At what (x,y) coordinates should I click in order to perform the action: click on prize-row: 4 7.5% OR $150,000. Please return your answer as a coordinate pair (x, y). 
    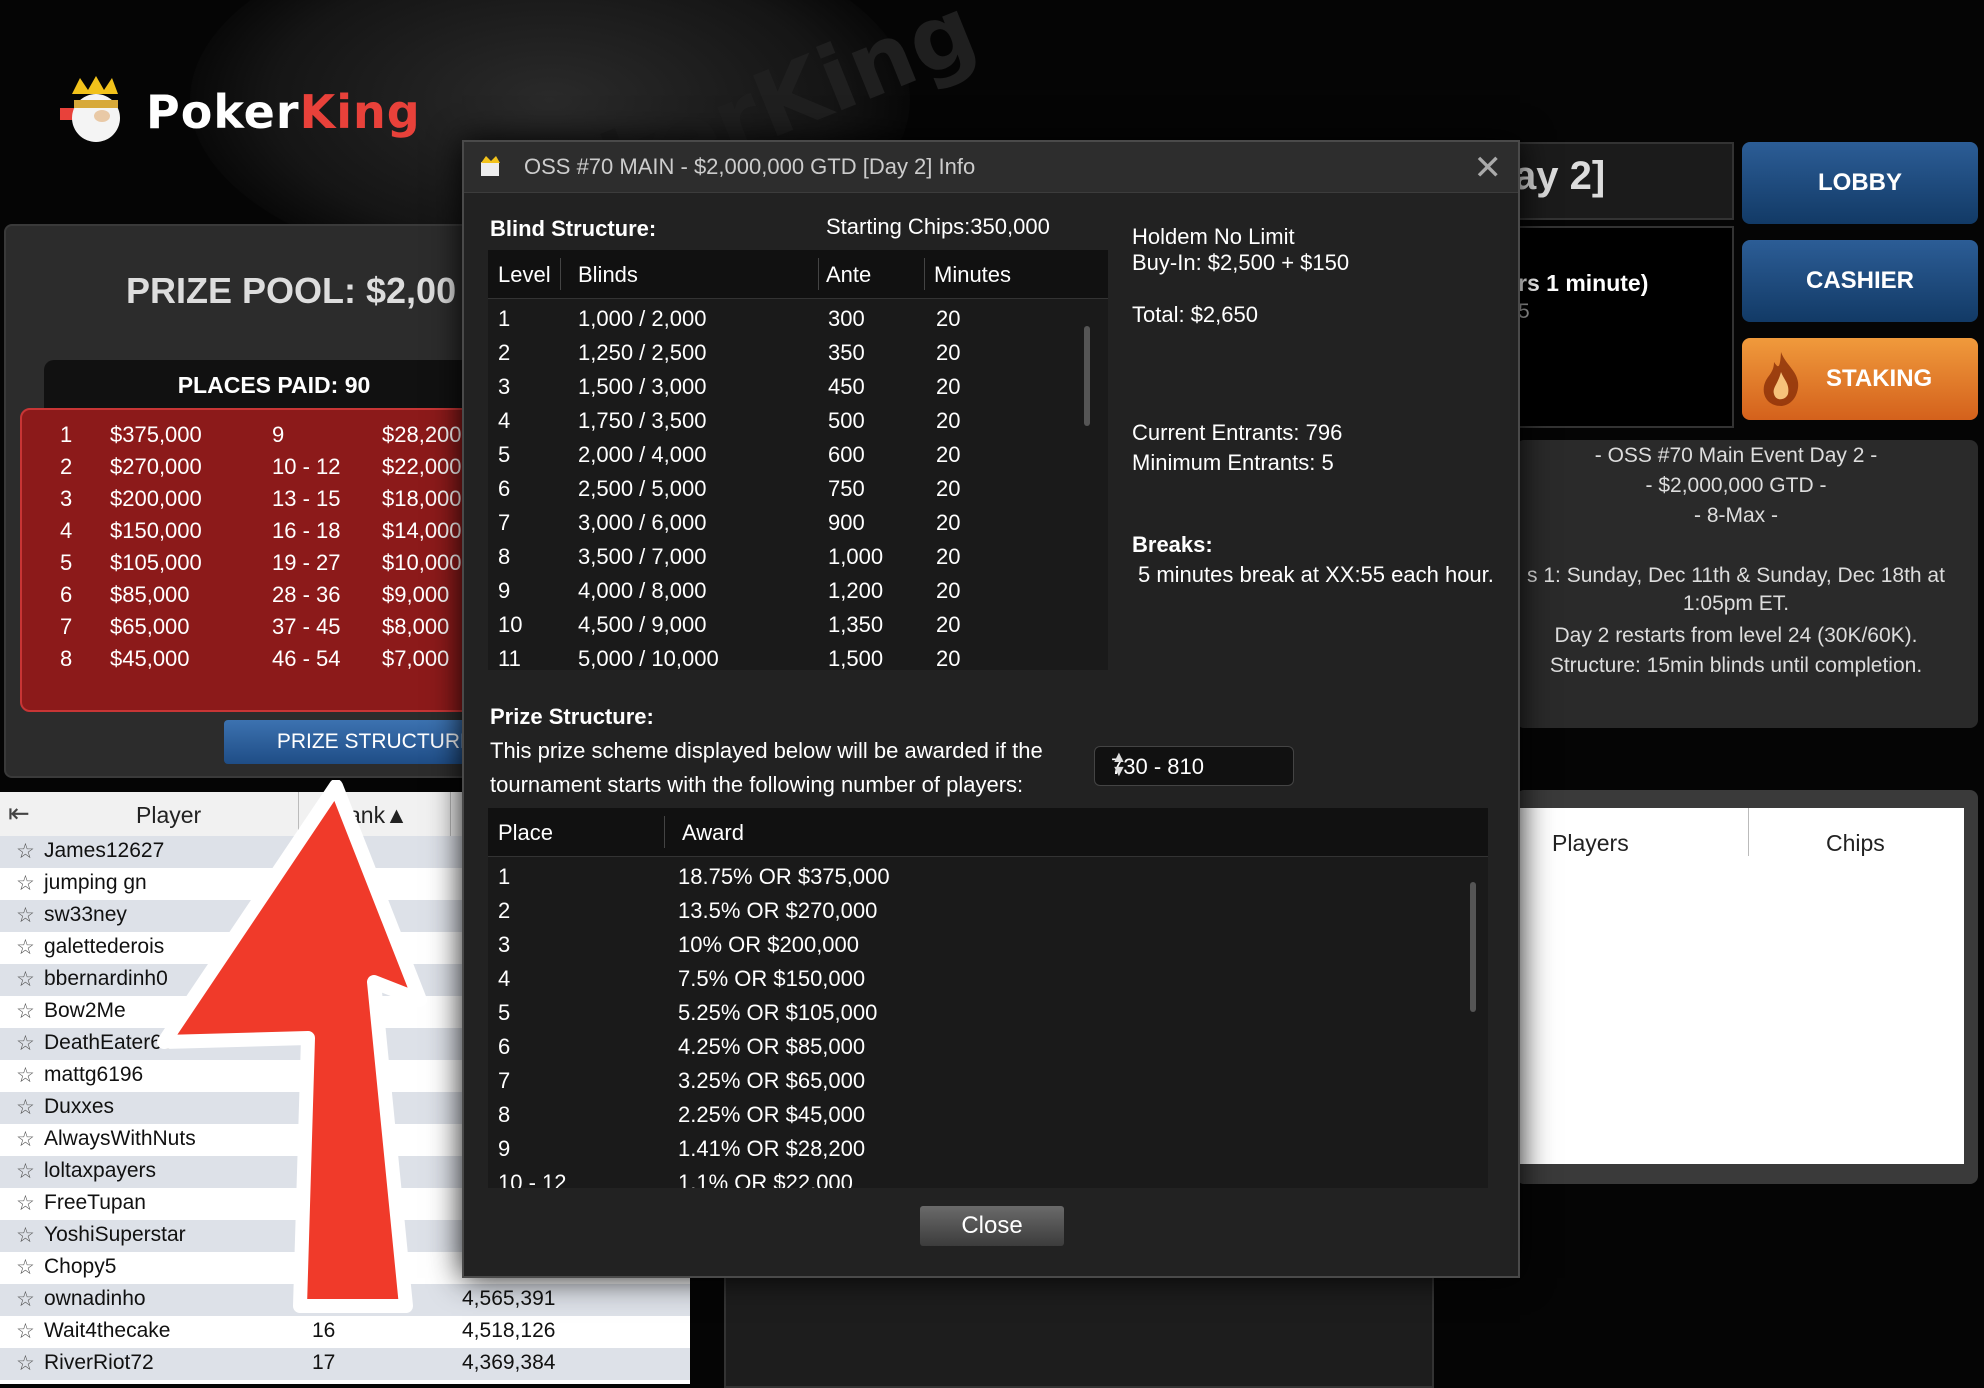
    Looking at the image, I should click on (988, 979).